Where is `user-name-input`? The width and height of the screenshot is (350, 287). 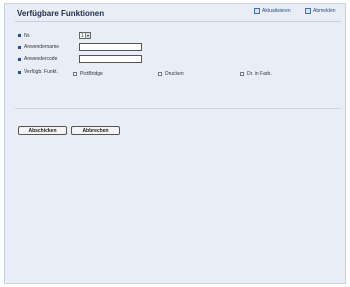 user-name-input is located at coordinates (110, 47).